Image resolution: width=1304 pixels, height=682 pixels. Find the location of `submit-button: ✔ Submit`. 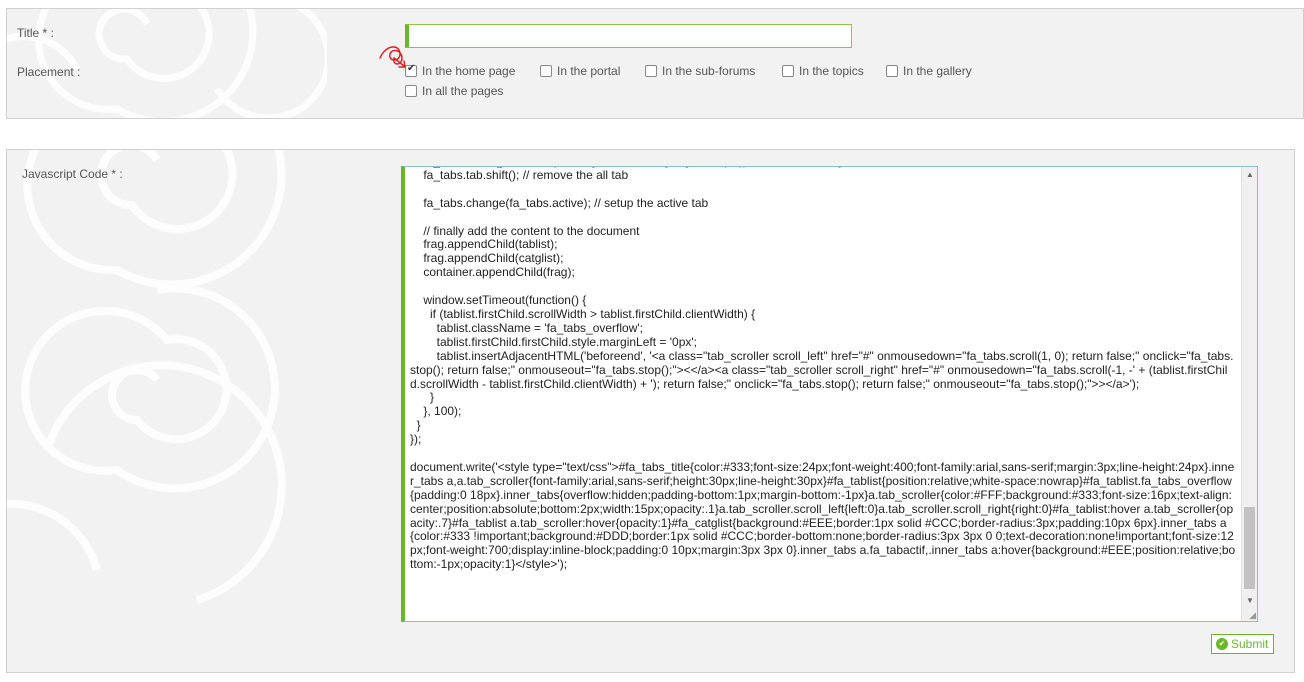

submit-button: ✔ Submit is located at coordinates (1243, 644).